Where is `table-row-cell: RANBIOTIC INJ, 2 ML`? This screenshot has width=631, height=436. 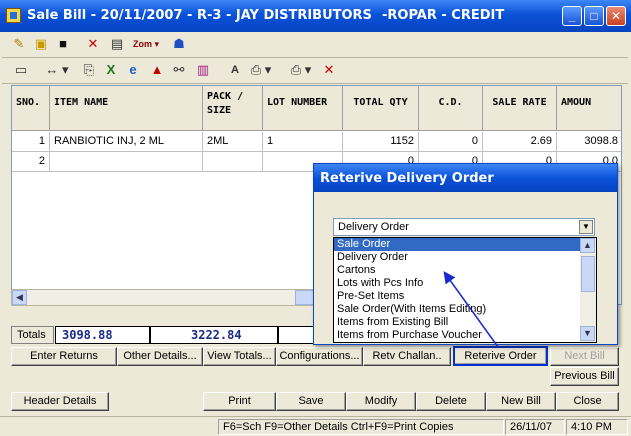 table-row-cell: RANBIOTIC INJ, 2 ML is located at coordinates (126, 142).